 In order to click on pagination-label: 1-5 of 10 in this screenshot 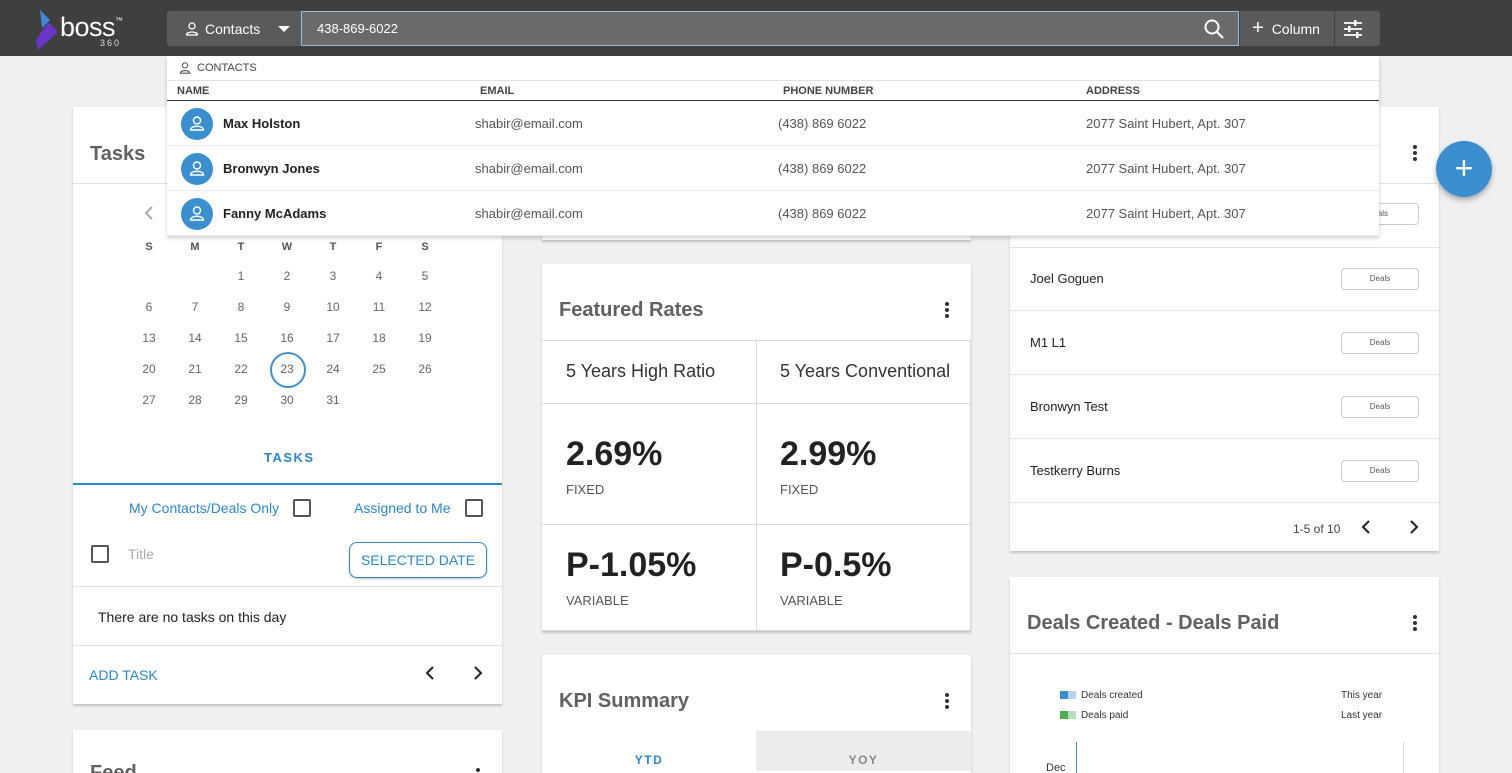, I will do `click(1317, 529)`.